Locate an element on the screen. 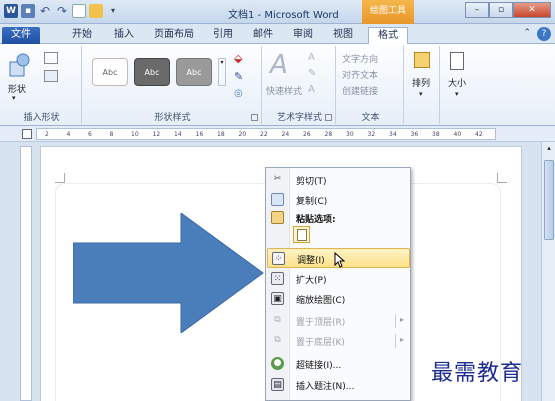 The width and height of the screenshot is (555, 401). ruler-tick-label: 36 is located at coordinates (414, 134).